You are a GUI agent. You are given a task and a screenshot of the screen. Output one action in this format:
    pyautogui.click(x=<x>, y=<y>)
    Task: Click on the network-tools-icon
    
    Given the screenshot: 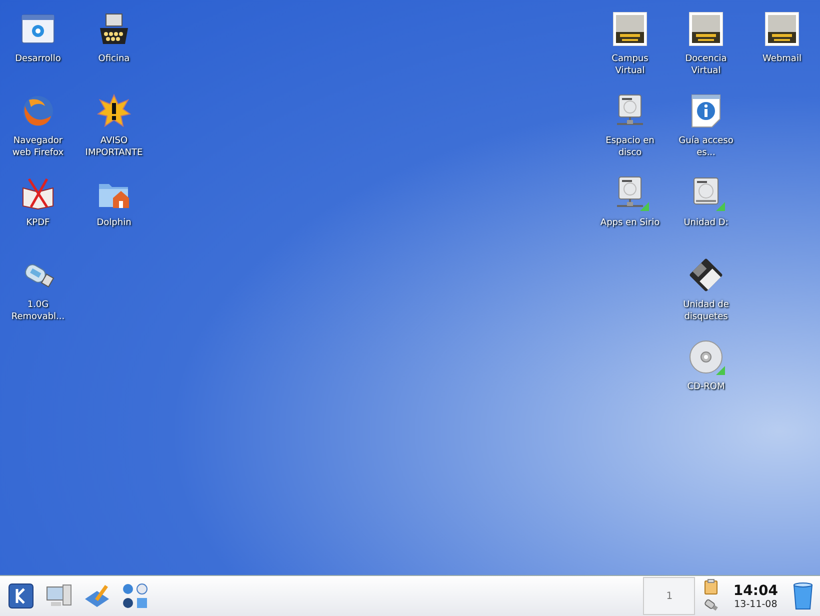 What is the action you would take?
    pyautogui.click(x=135, y=596)
    